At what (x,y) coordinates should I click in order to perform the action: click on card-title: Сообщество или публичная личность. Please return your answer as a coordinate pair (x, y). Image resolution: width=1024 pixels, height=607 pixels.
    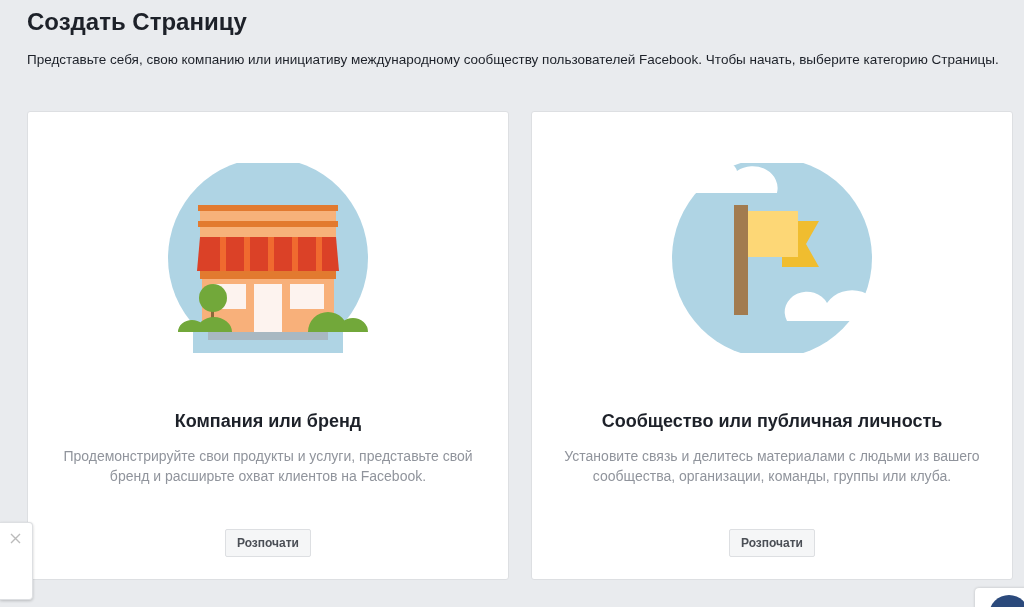
    Looking at the image, I should click on (772, 421).